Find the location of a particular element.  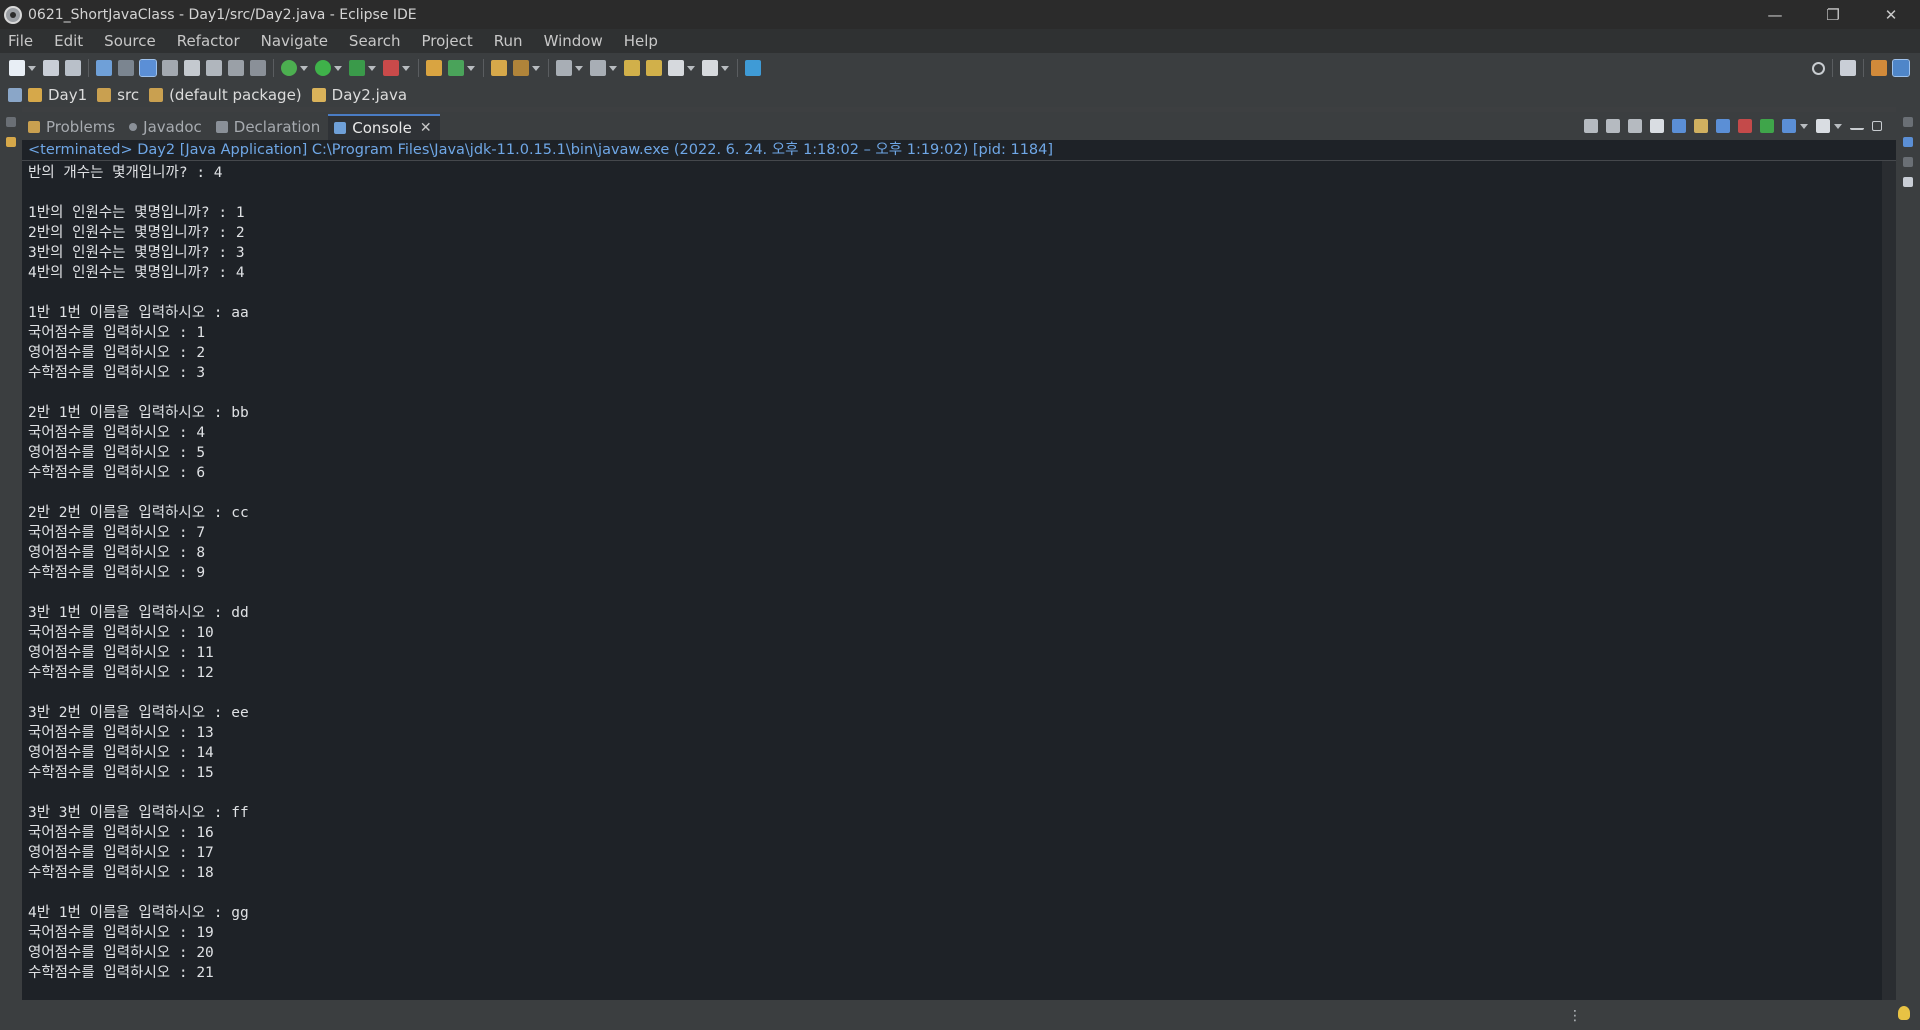

new-dropdown-icon is located at coordinates (32, 68).